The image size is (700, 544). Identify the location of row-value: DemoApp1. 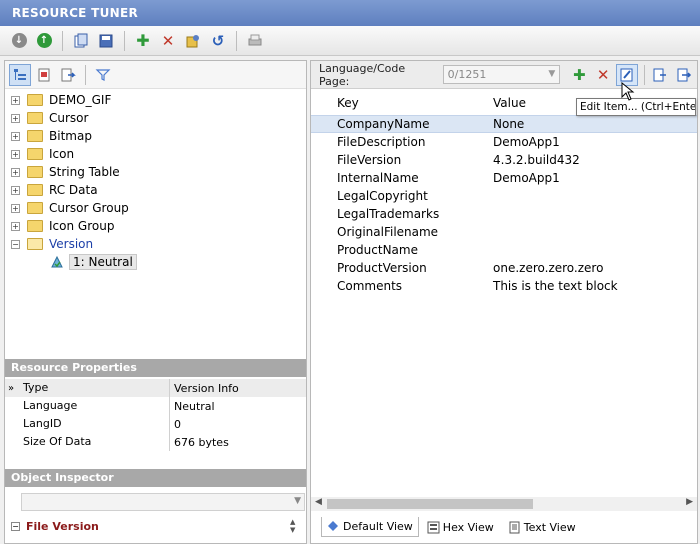
(526, 142).